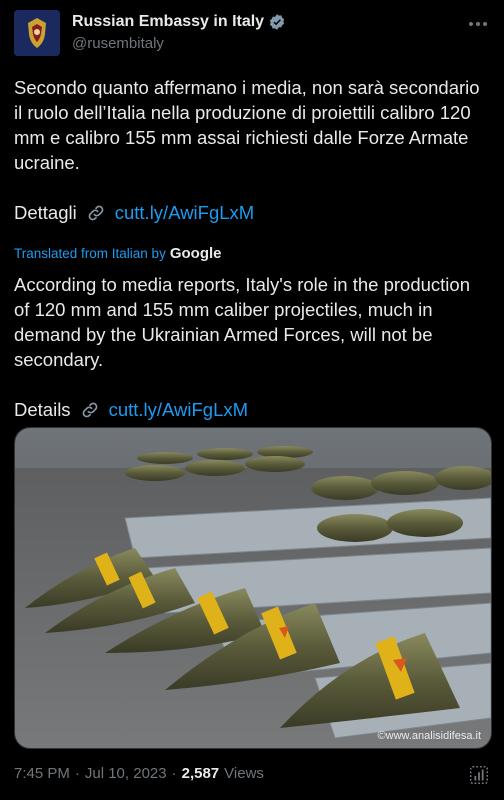 The height and width of the screenshot is (800, 504). I want to click on tweet-date: Jul 10, 2023, so click(126, 773).